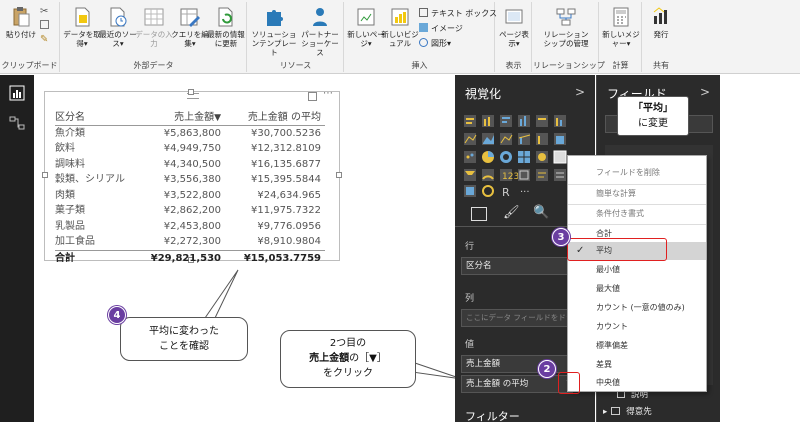 The height and width of the screenshot is (422, 800). I want to click on page-view-button: ページ表示▾, so click(514, 30).